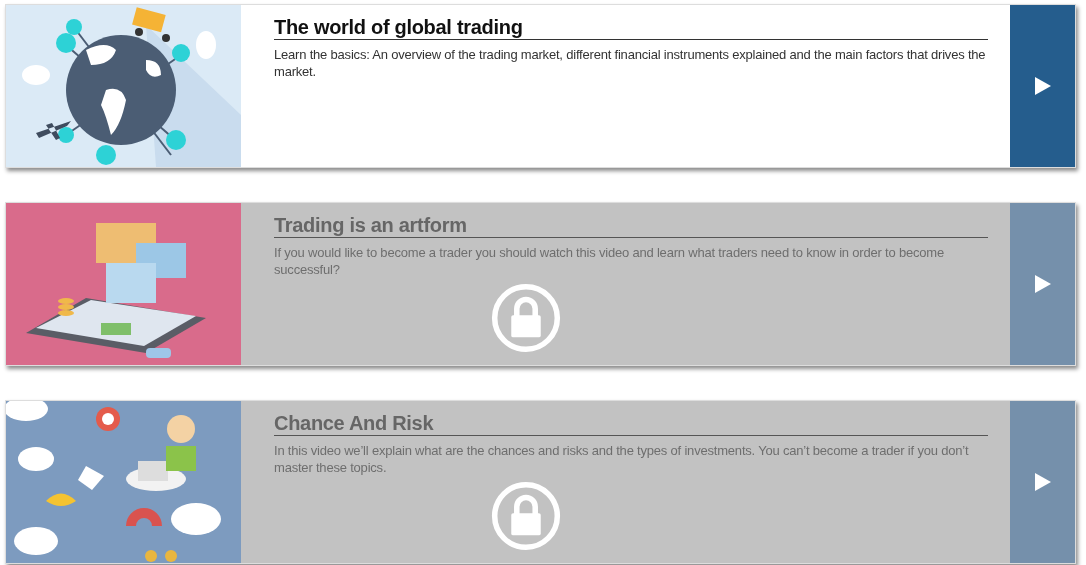 The width and height of the screenshot is (1086, 565). What do you see at coordinates (631, 225) in the screenshot?
I see `course-title: Trading is an artform` at bounding box center [631, 225].